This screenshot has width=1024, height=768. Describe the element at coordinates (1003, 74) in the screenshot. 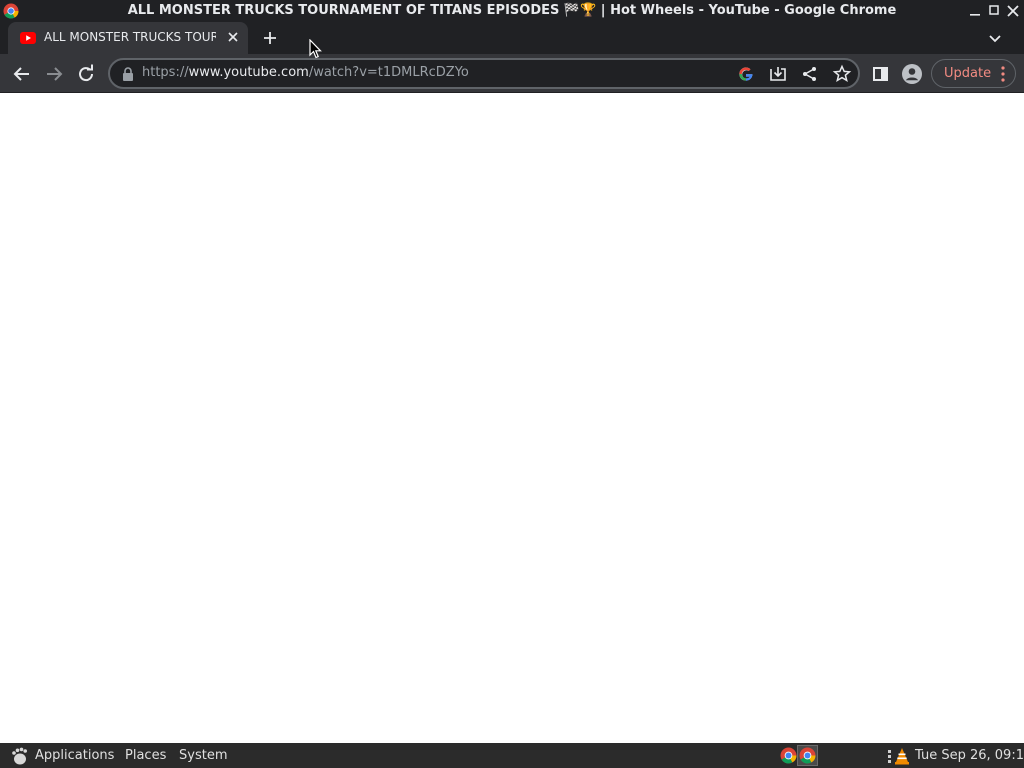

I see `more-menu-icon` at that location.